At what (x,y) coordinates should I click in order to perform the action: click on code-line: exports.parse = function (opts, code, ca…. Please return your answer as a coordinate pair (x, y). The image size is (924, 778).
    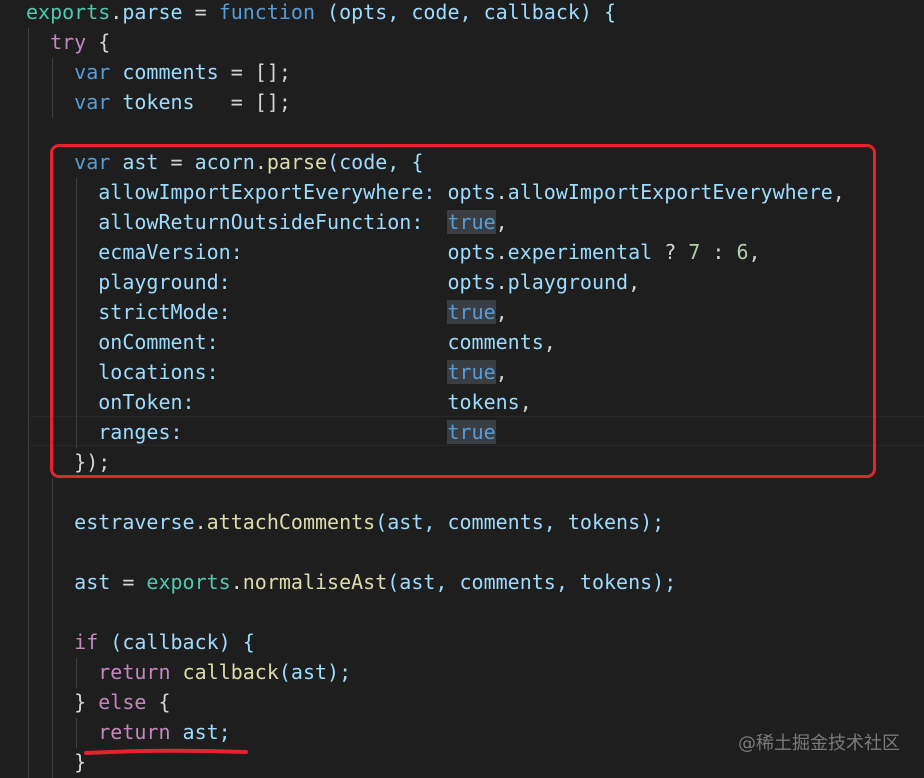
    Looking at the image, I should click on (321, 13).